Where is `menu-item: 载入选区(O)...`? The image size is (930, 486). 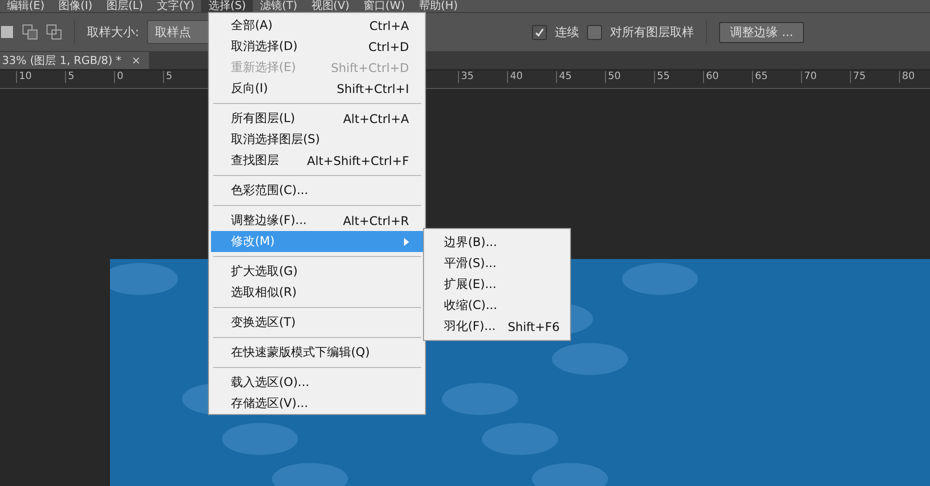
menu-item: 载入选区(O)... is located at coordinates (317, 382).